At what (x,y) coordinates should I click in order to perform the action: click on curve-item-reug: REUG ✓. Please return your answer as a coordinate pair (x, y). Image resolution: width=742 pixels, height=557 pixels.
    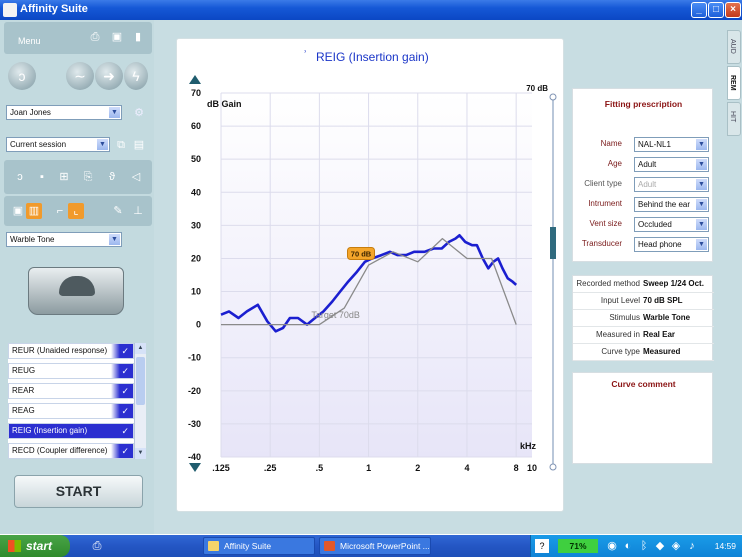
    Looking at the image, I should click on (71, 371).